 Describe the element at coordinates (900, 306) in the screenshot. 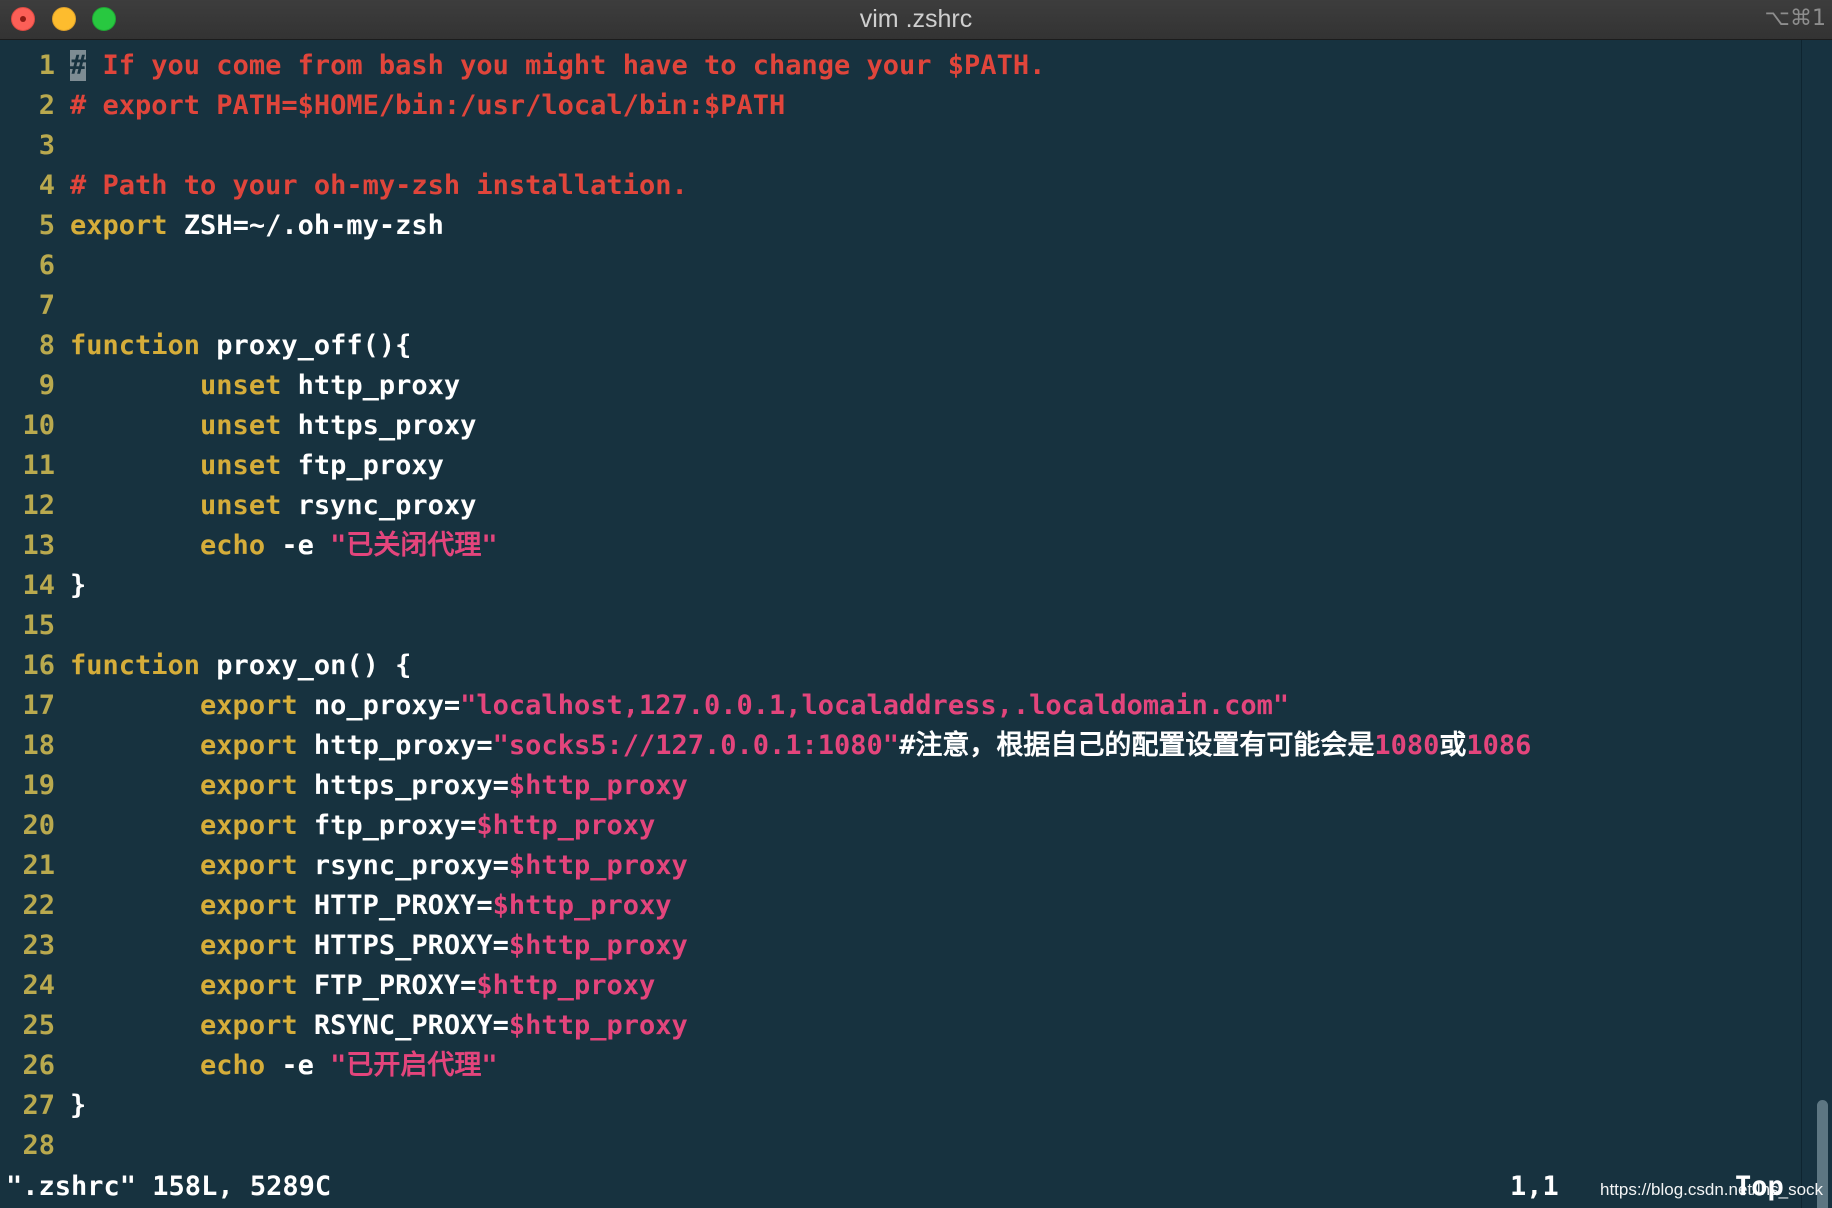

I see `code-line: 7` at that location.